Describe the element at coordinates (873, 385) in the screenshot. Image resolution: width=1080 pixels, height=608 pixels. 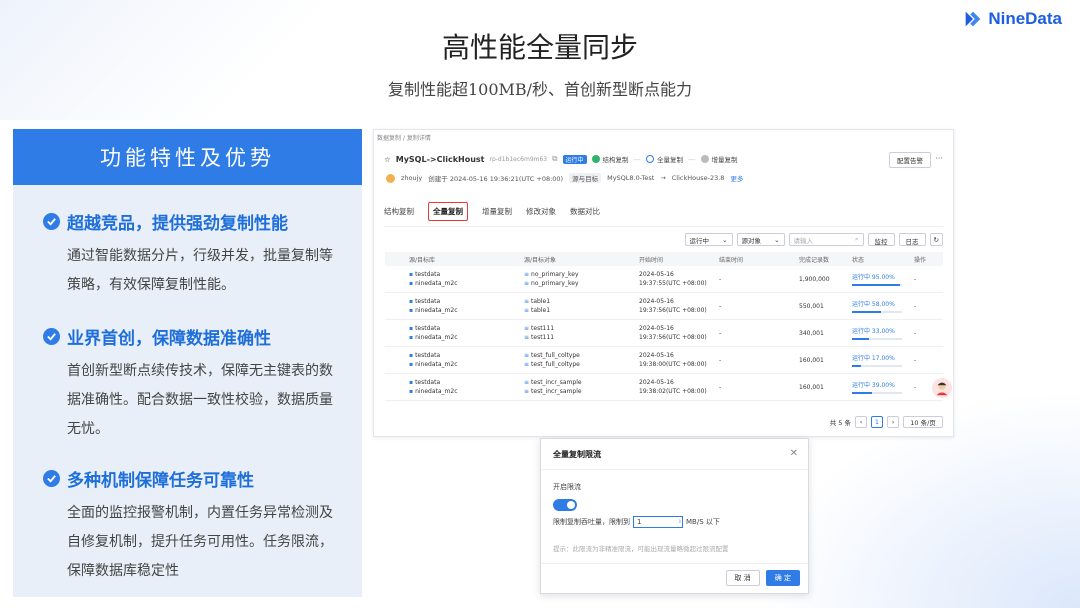
I see `row-status: 运行中 39.00%` at that location.